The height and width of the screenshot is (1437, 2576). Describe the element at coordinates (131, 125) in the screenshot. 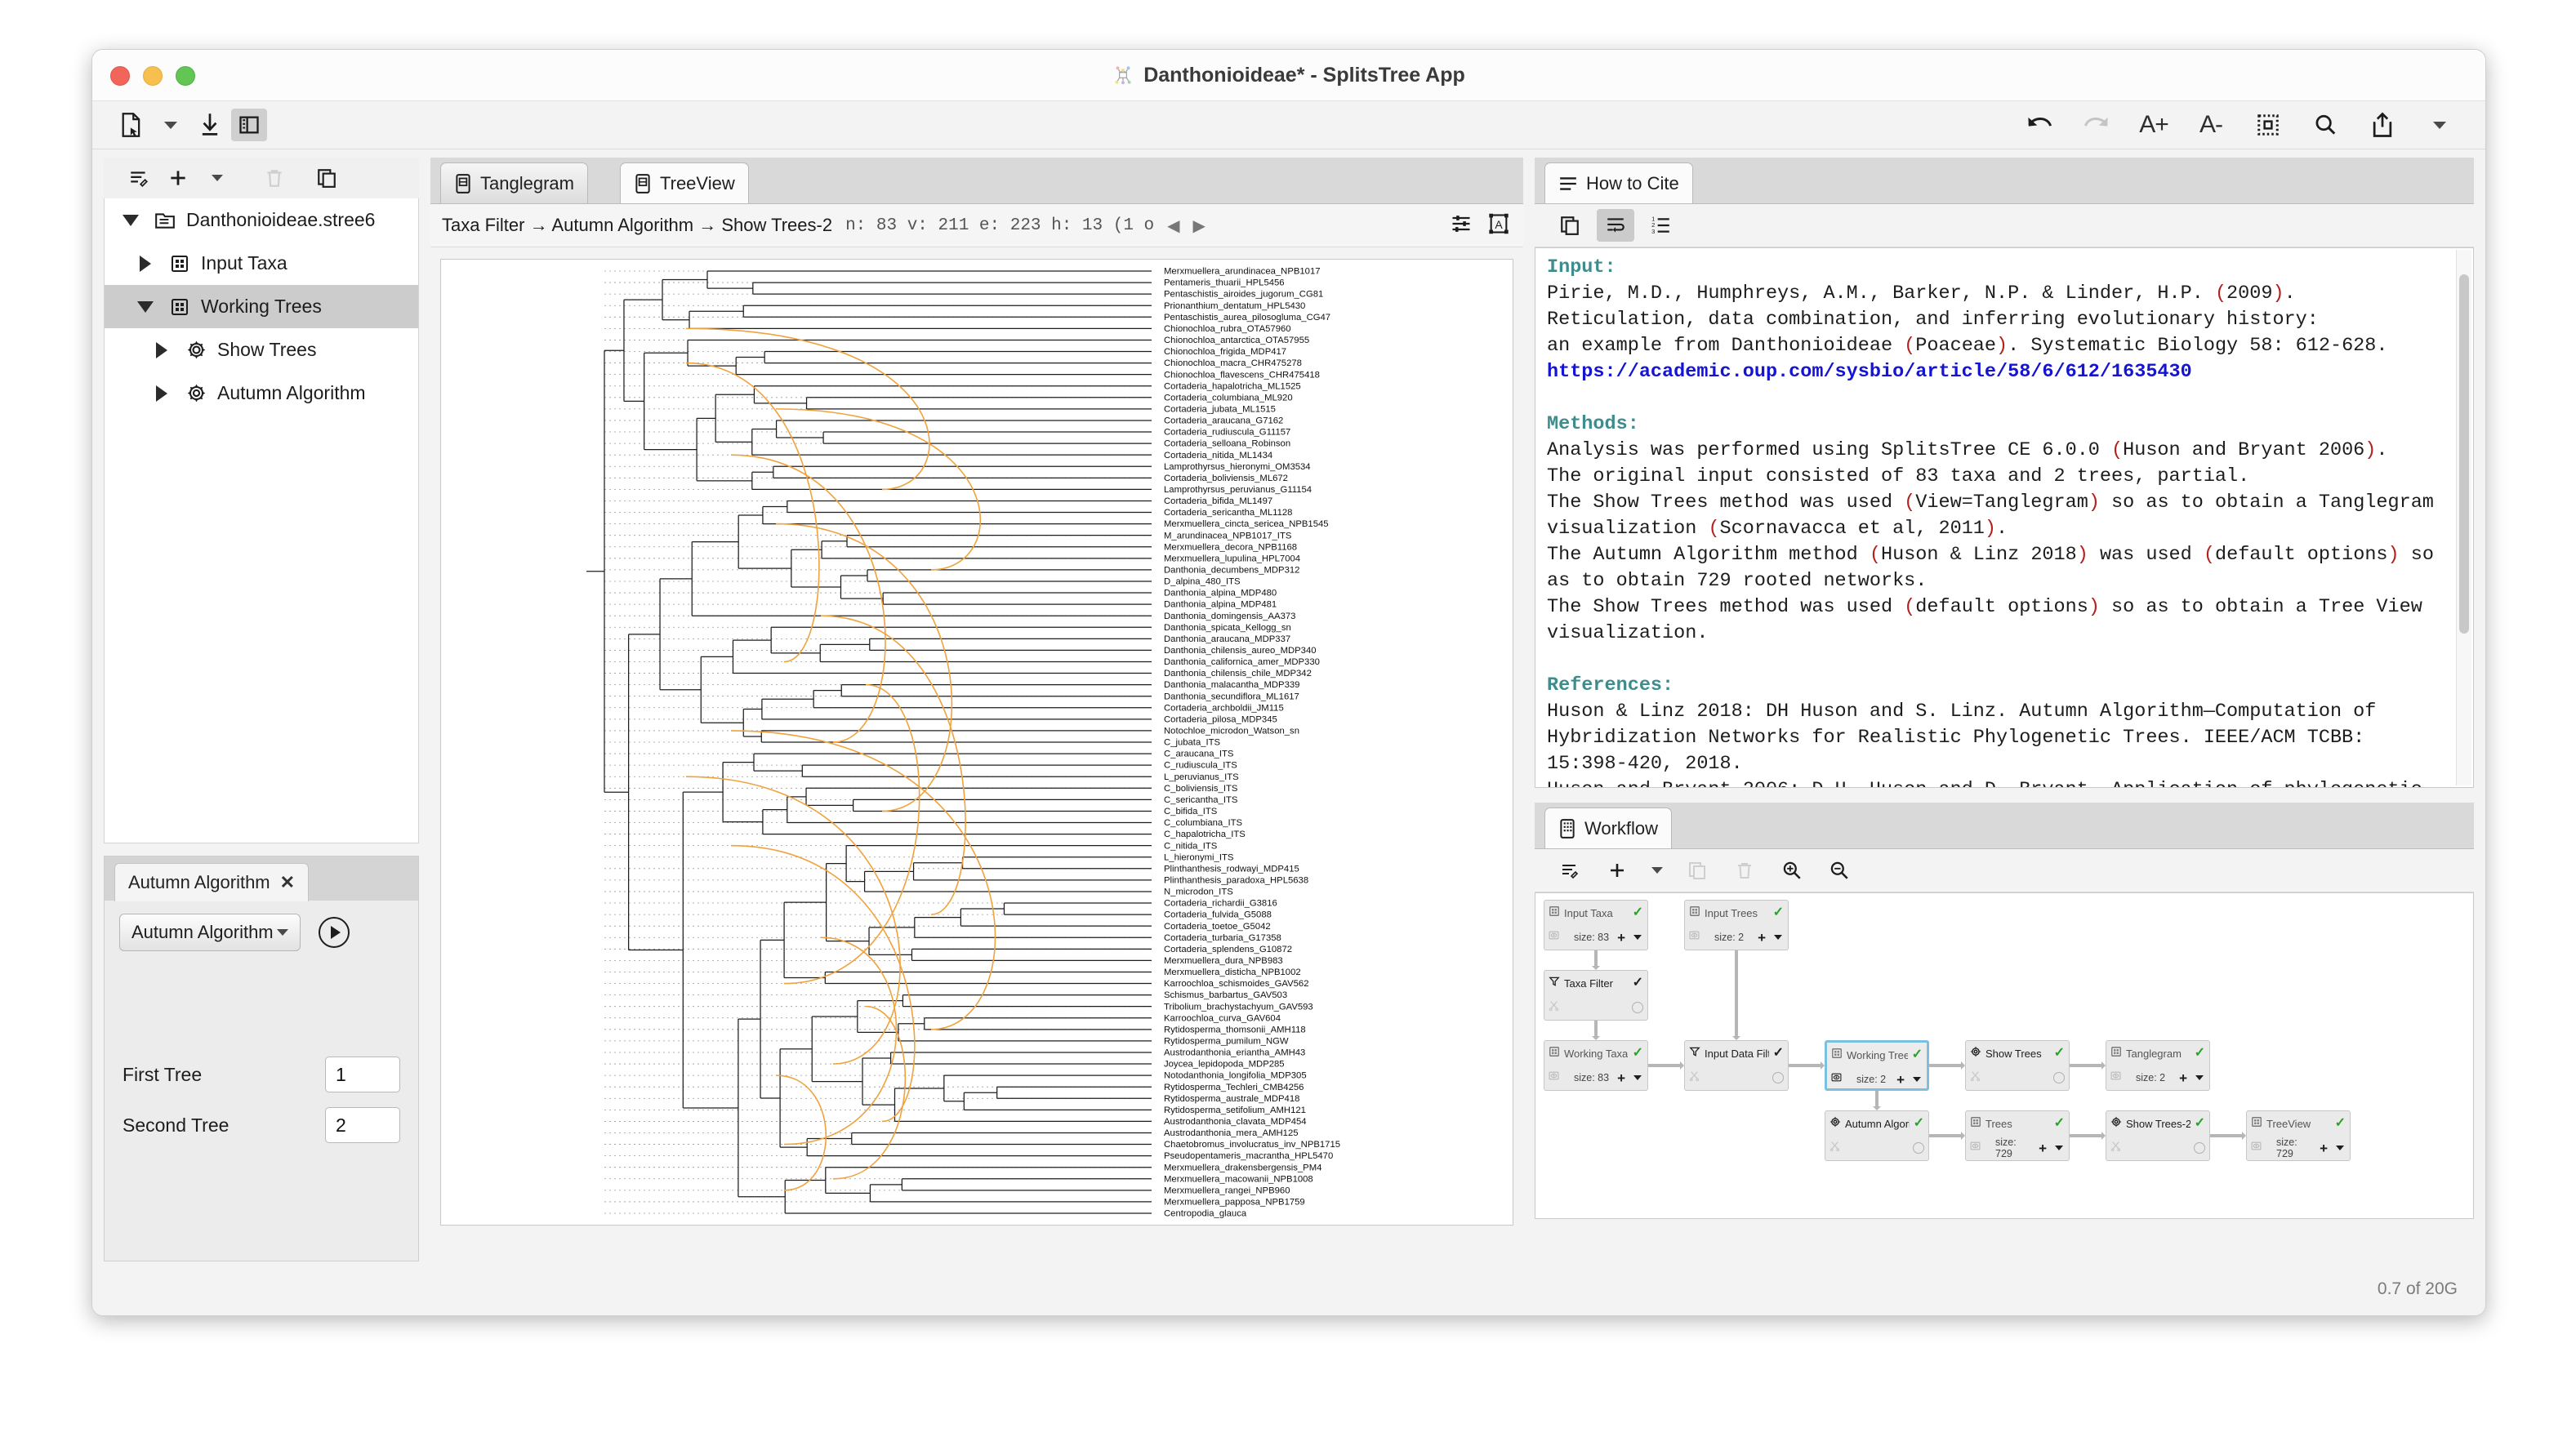

I see `new-document-button` at that location.